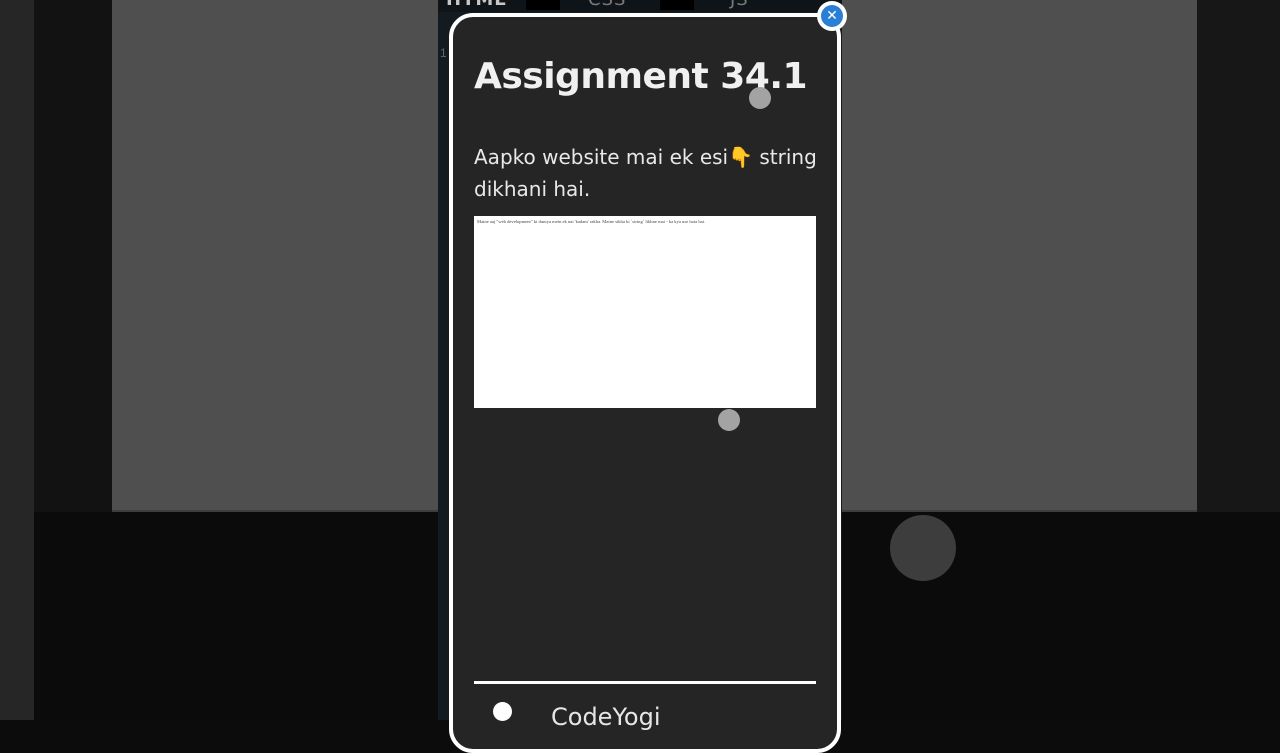 The width and height of the screenshot is (1280, 753). I want to click on line-number: 1, so click(443, 53).